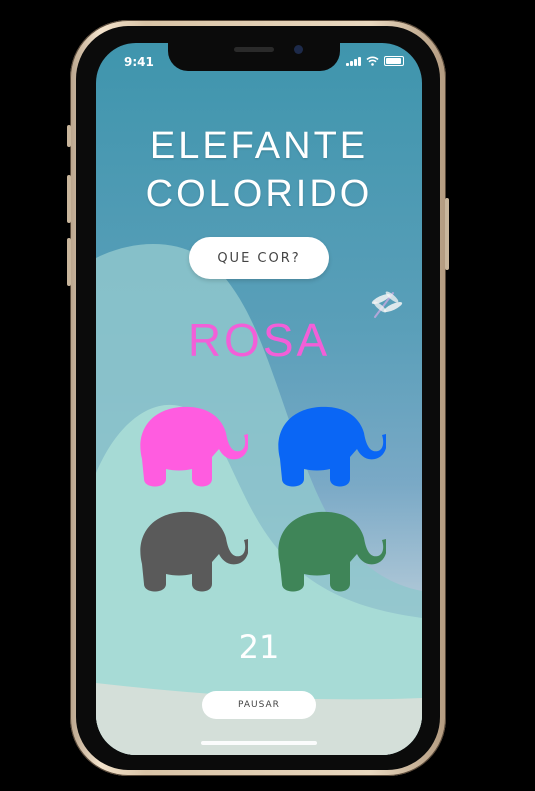 This screenshot has width=535, height=791. I want to click on game-title-line1: ELEFANTE, so click(259, 146).